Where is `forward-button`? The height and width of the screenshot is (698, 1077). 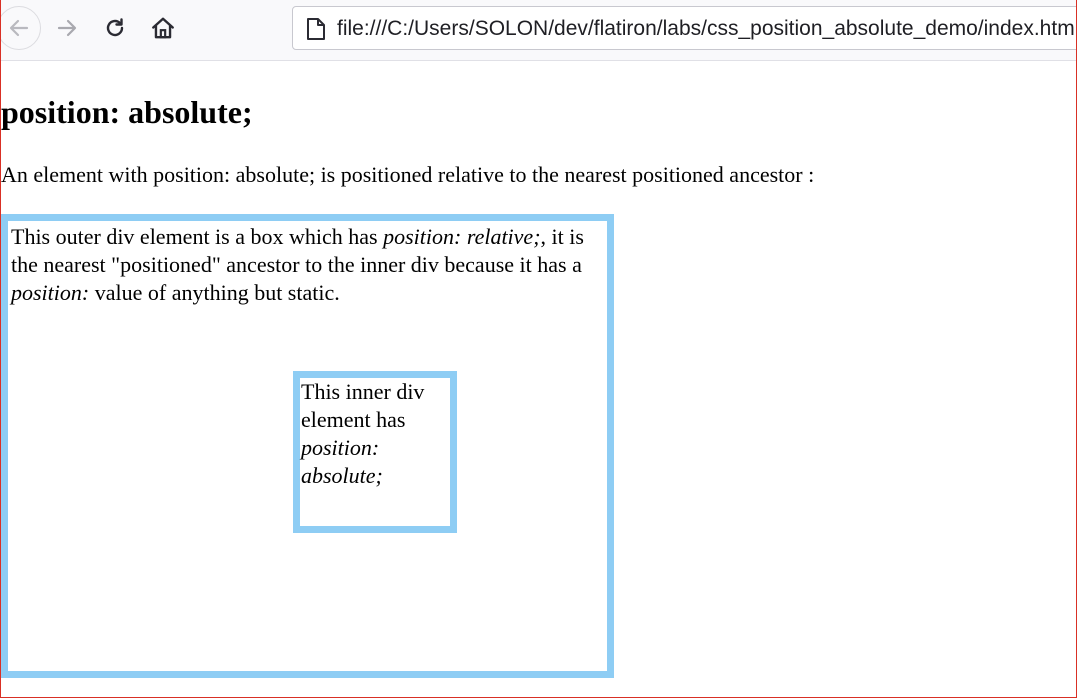 forward-button is located at coordinates (67, 28).